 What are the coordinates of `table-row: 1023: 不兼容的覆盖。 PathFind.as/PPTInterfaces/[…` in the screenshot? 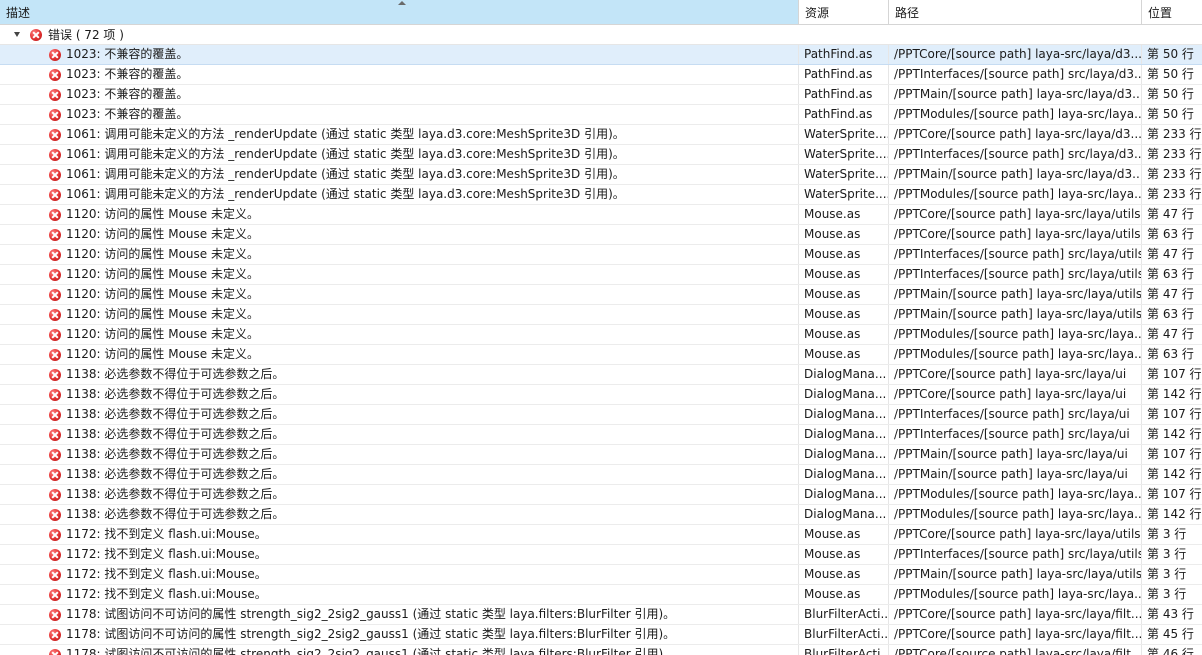 It's located at (601, 75).